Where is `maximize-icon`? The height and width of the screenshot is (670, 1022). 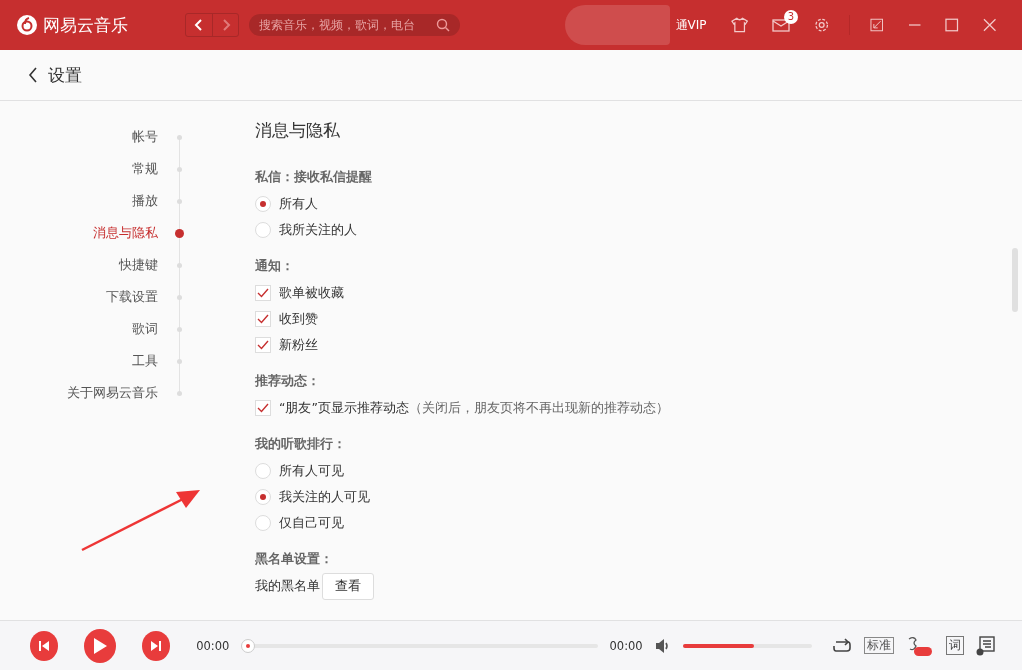
maximize-icon is located at coordinates (952, 25).